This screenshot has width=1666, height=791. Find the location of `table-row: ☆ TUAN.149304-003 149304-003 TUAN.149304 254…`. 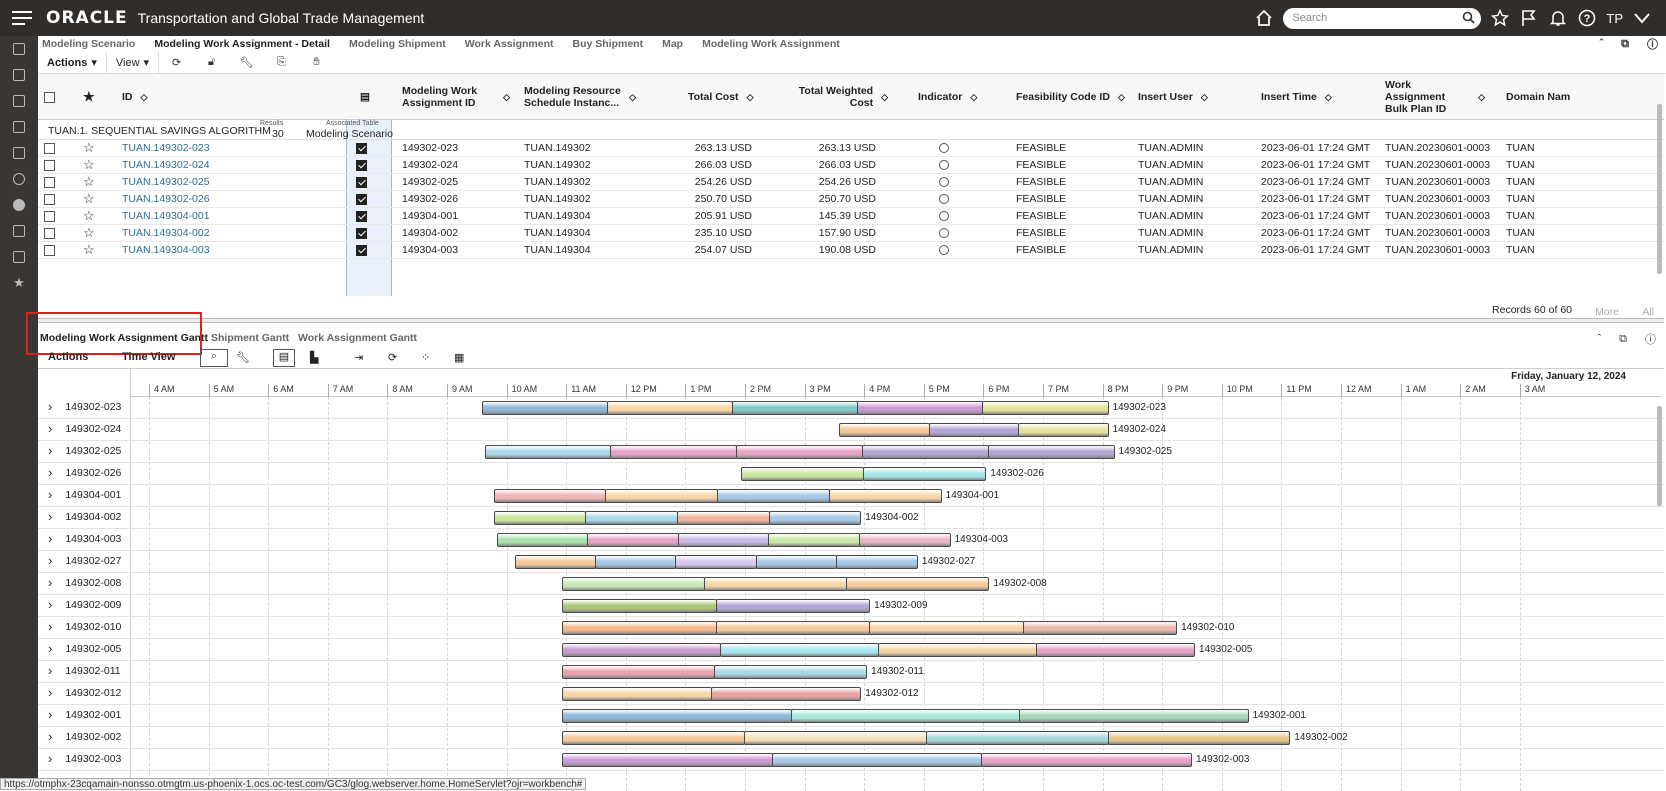

table-row: ☆ TUAN.149304-003 149304-003 TUAN.149304 254… is located at coordinates (851, 250).